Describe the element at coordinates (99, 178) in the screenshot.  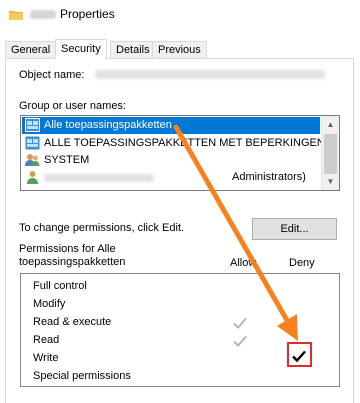
I see `blurred-user-name` at that location.